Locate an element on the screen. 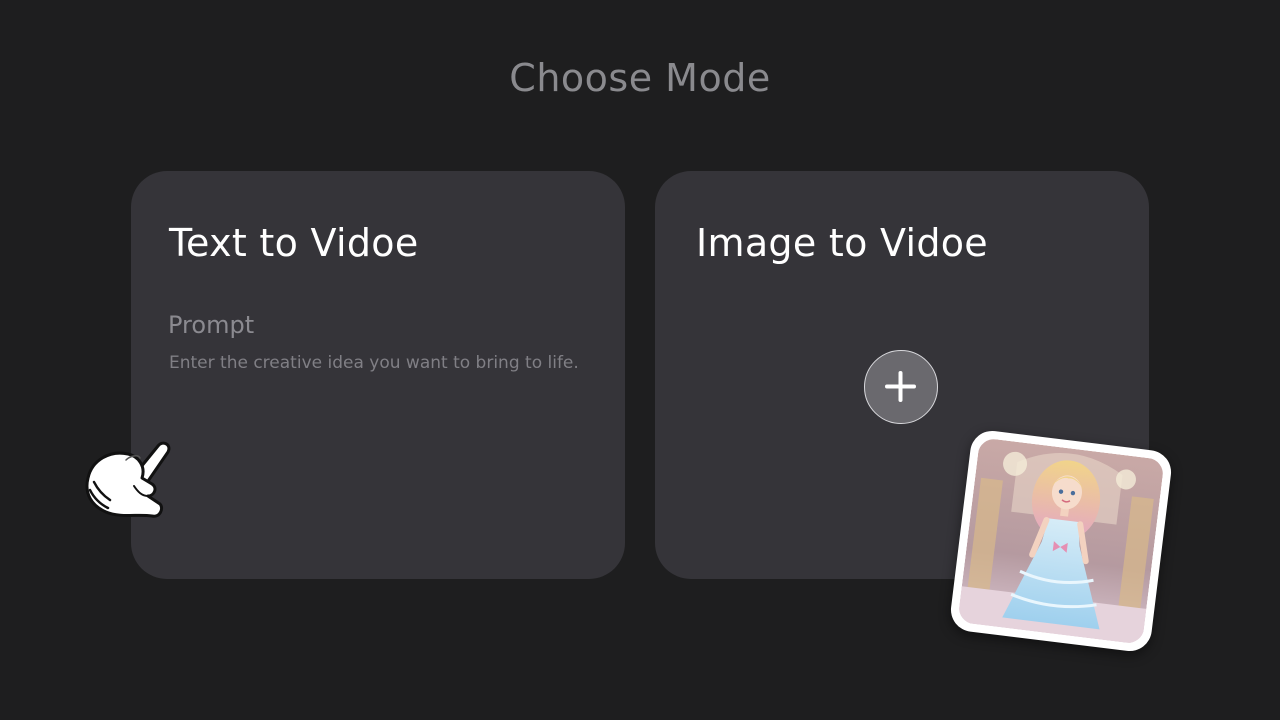 This screenshot has width=1280, height=720. image-to-video-title: Image to Vidoe is located at coordinates (842, 243).